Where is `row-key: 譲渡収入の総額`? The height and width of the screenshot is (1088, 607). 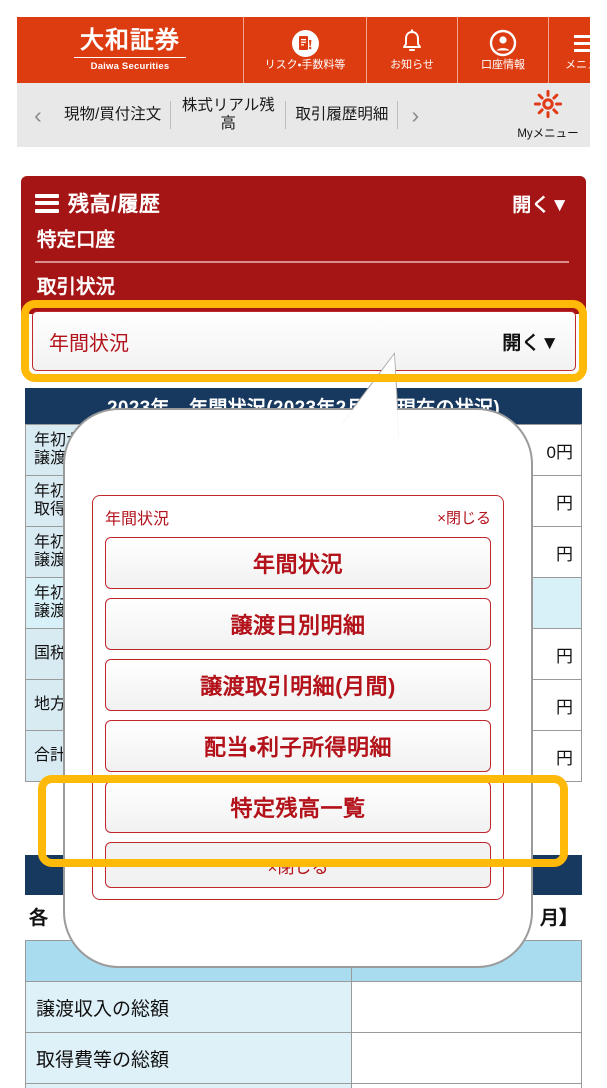 row-key: 譲渡収入の総額 is located at coordinates (188, 1007).